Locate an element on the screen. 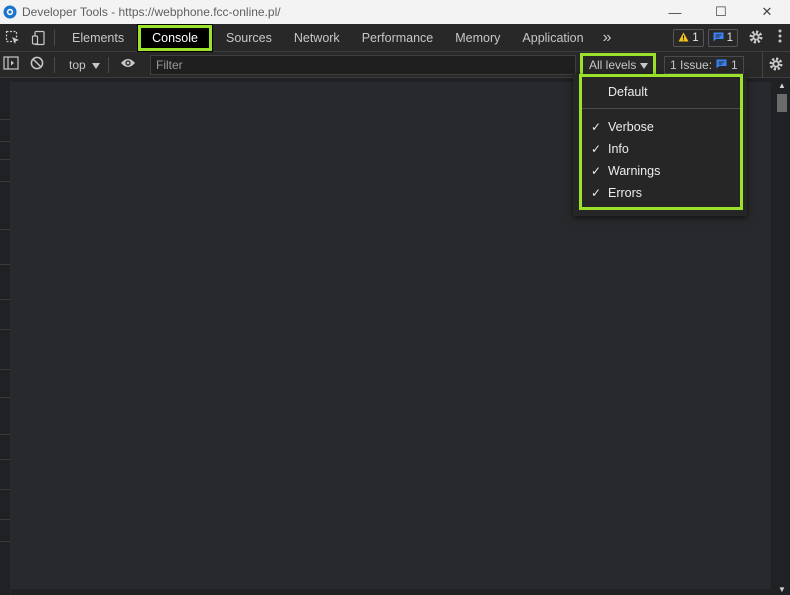  menu-item-verbose: ✓ Verbose is located at coordinates (661, 127).